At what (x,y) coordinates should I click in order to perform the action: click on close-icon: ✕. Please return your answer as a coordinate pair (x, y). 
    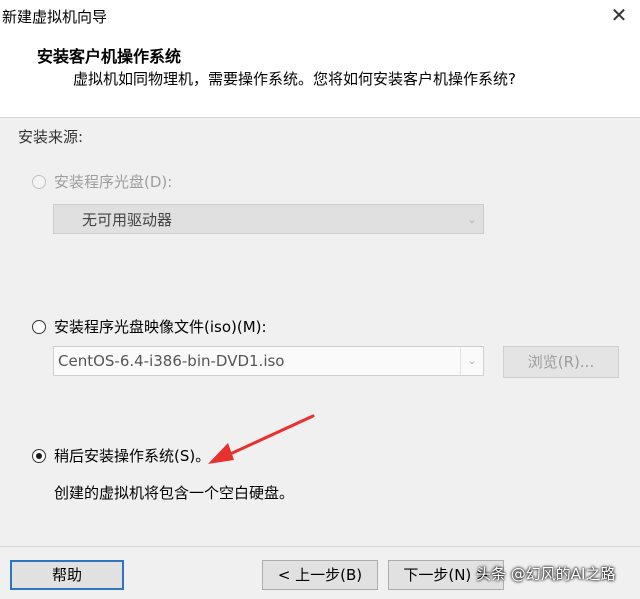
    Looking at the image, I should click on (619, 15).